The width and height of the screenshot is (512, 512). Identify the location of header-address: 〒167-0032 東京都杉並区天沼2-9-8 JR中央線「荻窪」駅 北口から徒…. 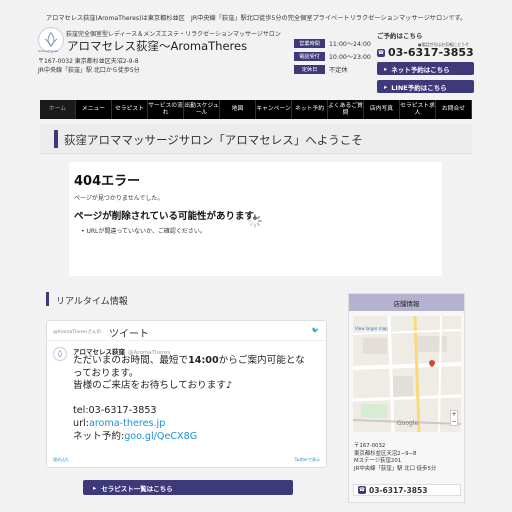
(89, 66).